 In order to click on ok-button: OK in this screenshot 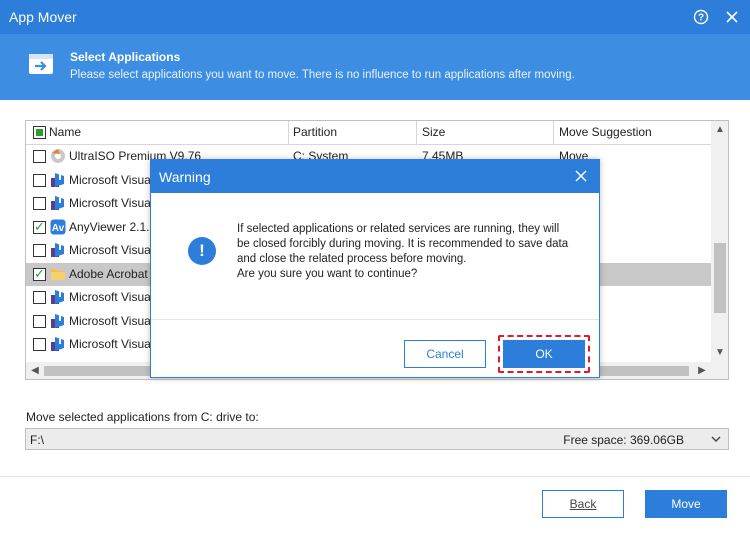, I will do `click(544, 354)`.